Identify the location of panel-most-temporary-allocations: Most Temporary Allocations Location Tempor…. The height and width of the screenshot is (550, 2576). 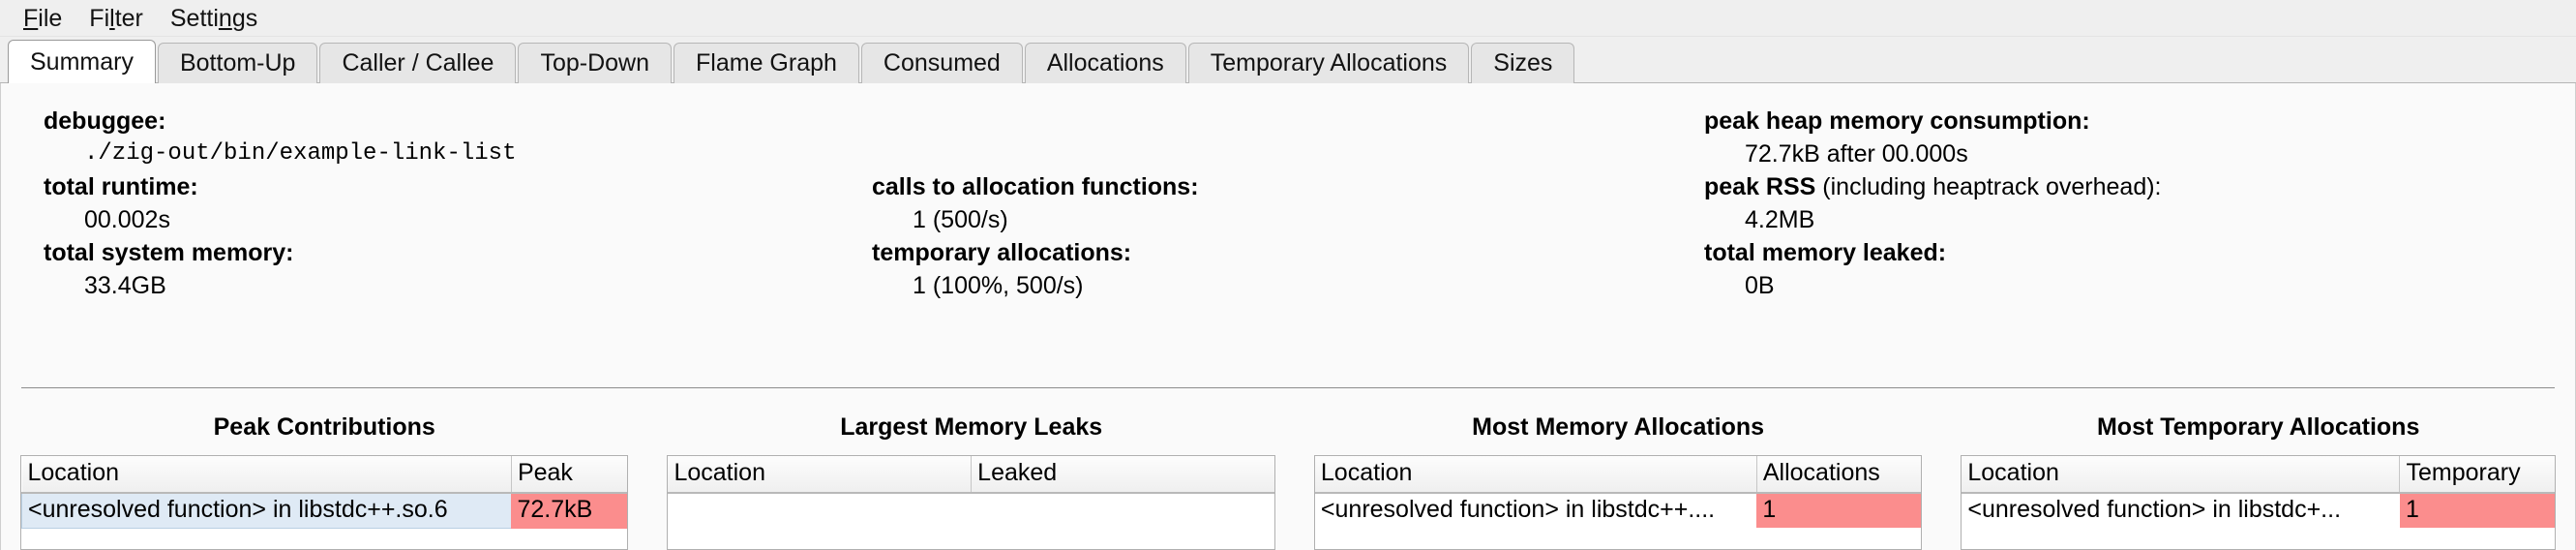
(2258, 481).